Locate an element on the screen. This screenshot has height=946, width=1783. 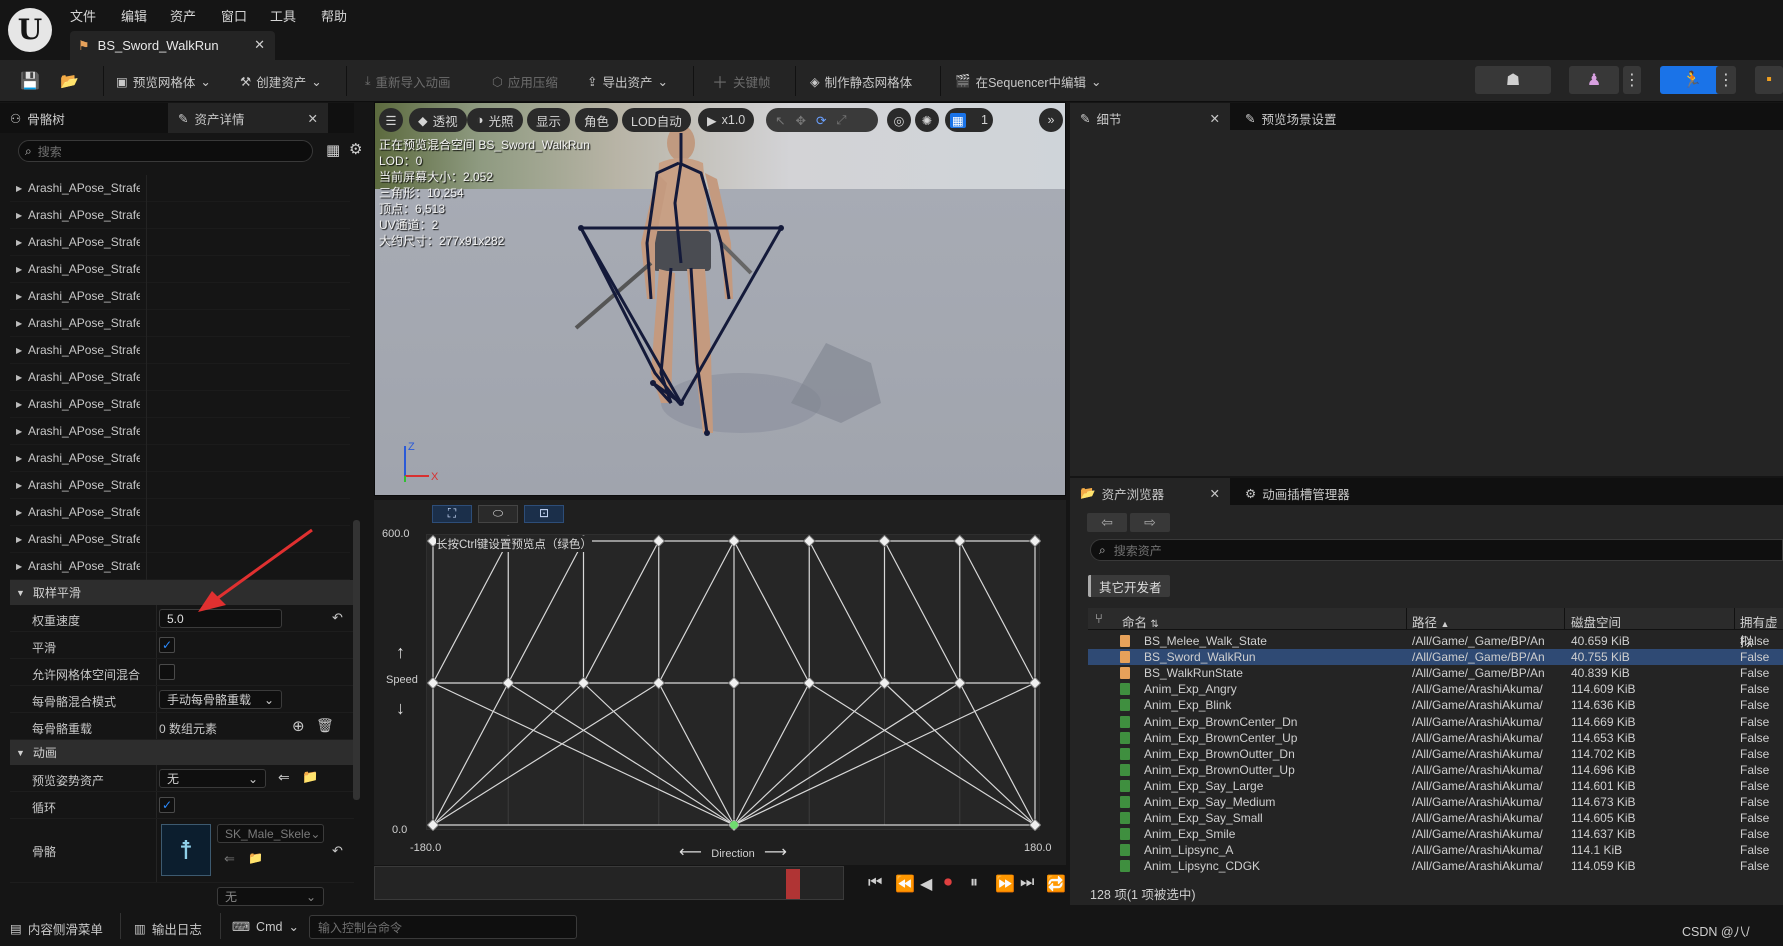
menu-edit: 编辑 is located at coordinates (134, 15).